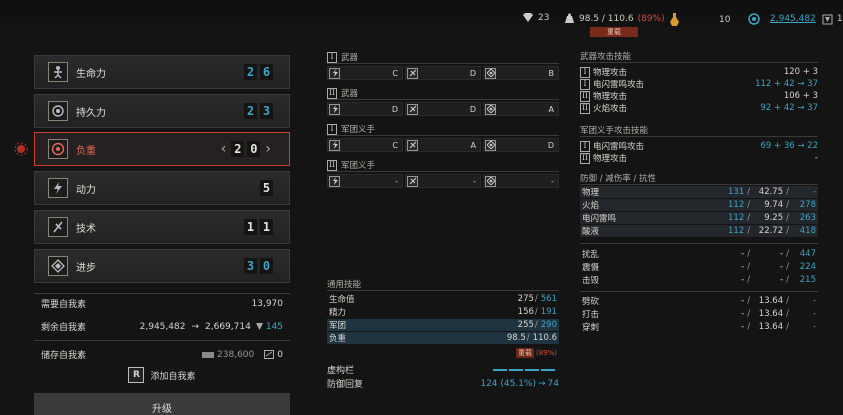  I want to click on technique-icon, so click(412, 109).